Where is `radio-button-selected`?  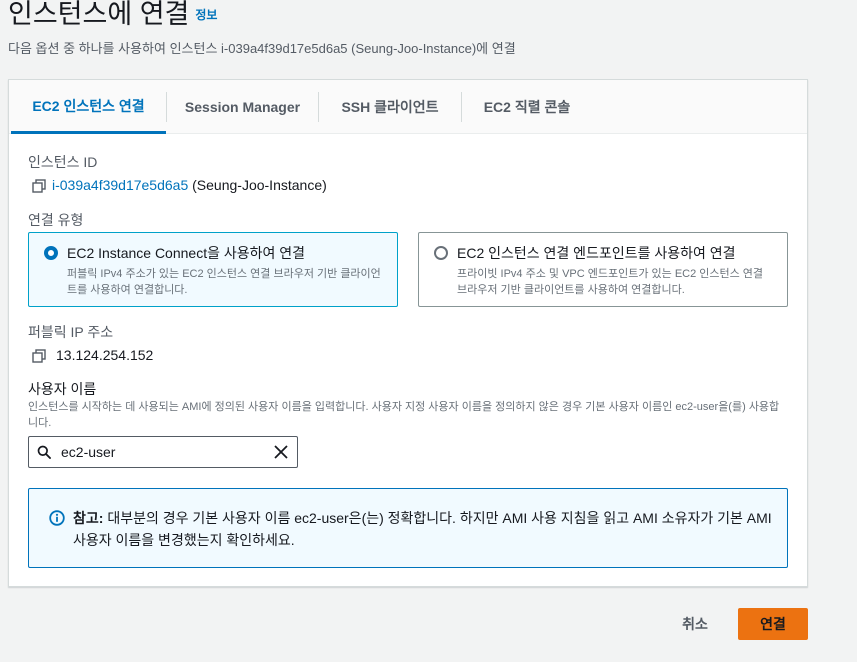 radio-button-selected is located at coordinates (51, 253).